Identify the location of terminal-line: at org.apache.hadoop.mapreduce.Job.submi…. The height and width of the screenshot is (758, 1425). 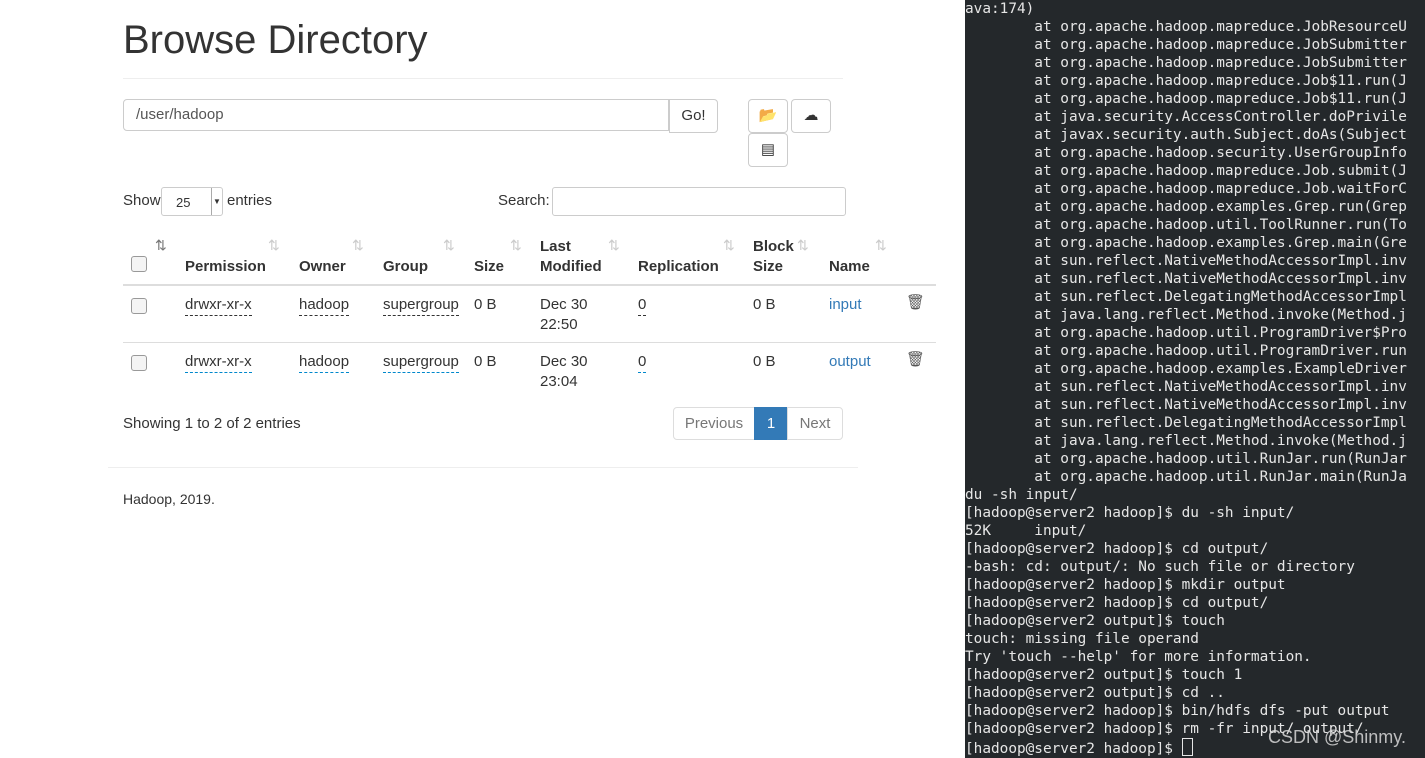
(1186, 171).